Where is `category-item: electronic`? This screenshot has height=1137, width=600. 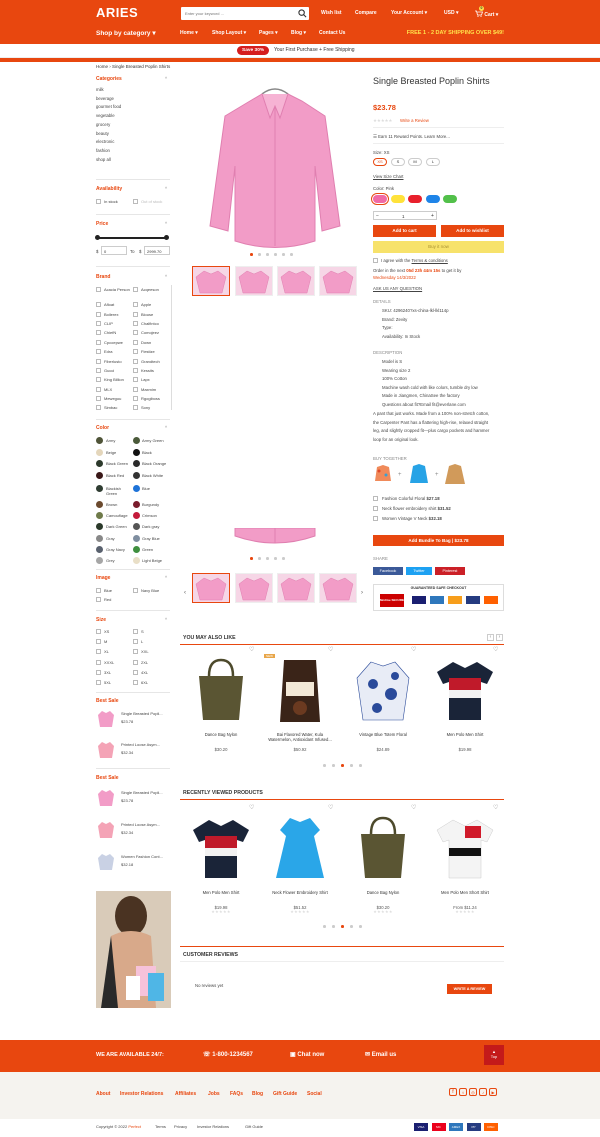 category-item: electronic is located at coordinates (105, 141).